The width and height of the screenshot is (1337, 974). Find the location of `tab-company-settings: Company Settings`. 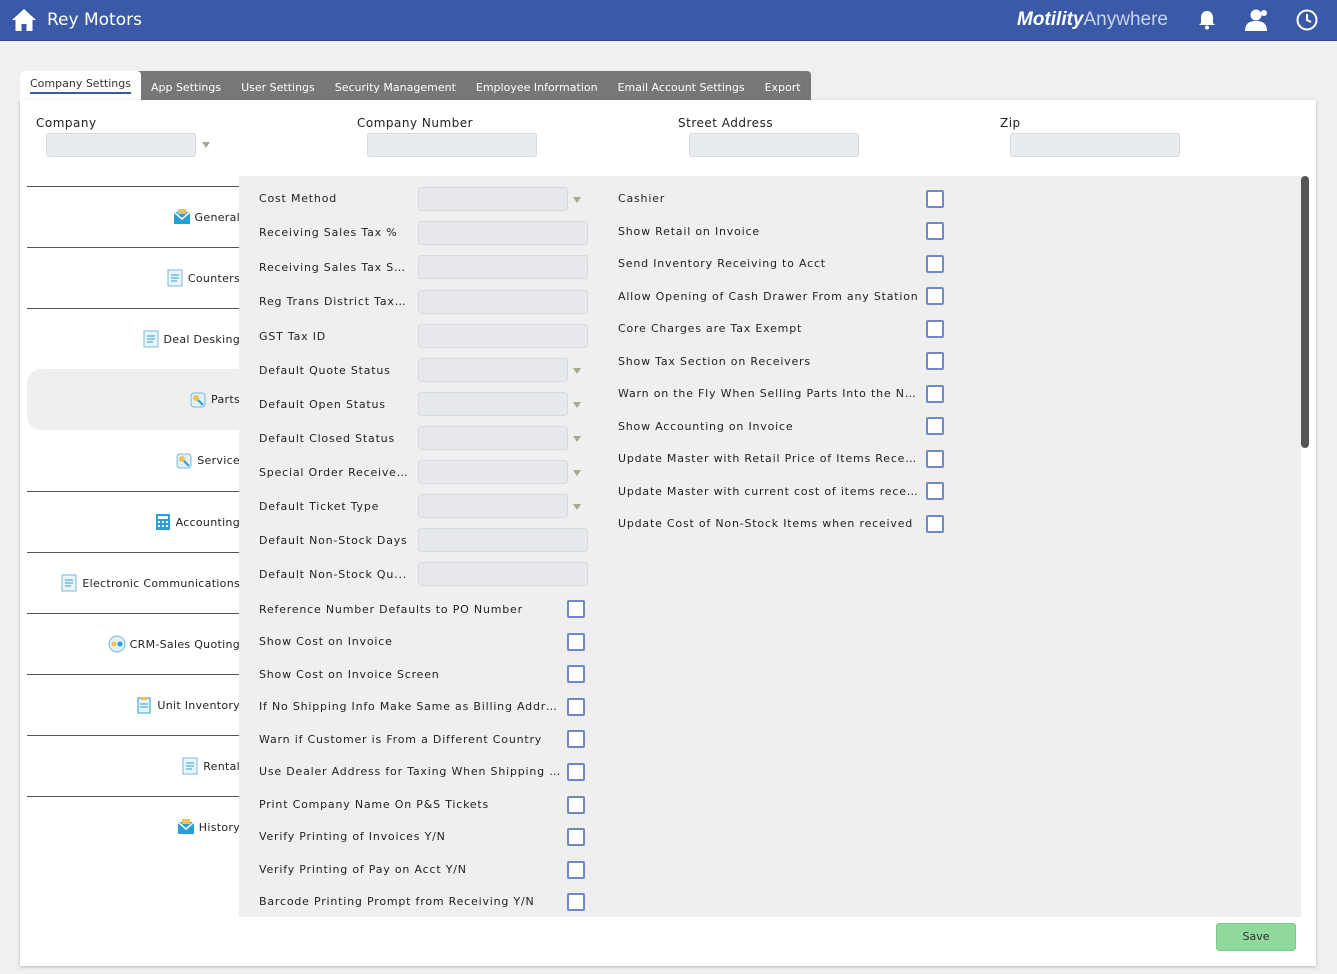

tab-company-settings: Company Settings is located at coordinates (80, 85).